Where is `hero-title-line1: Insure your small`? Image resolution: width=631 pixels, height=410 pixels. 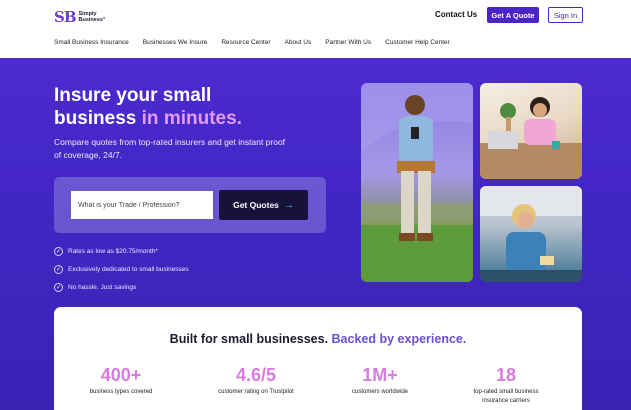
hero-title-line1: Insure your small is located at coordinates (133, 95).